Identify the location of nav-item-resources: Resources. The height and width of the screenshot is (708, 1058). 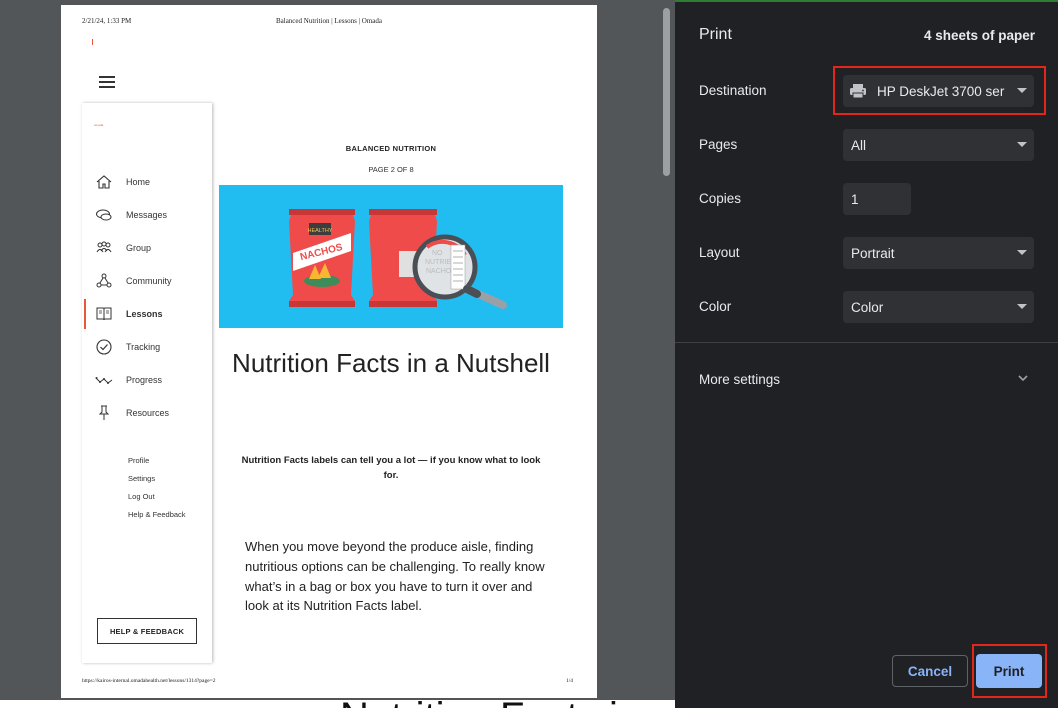
(147, 413).